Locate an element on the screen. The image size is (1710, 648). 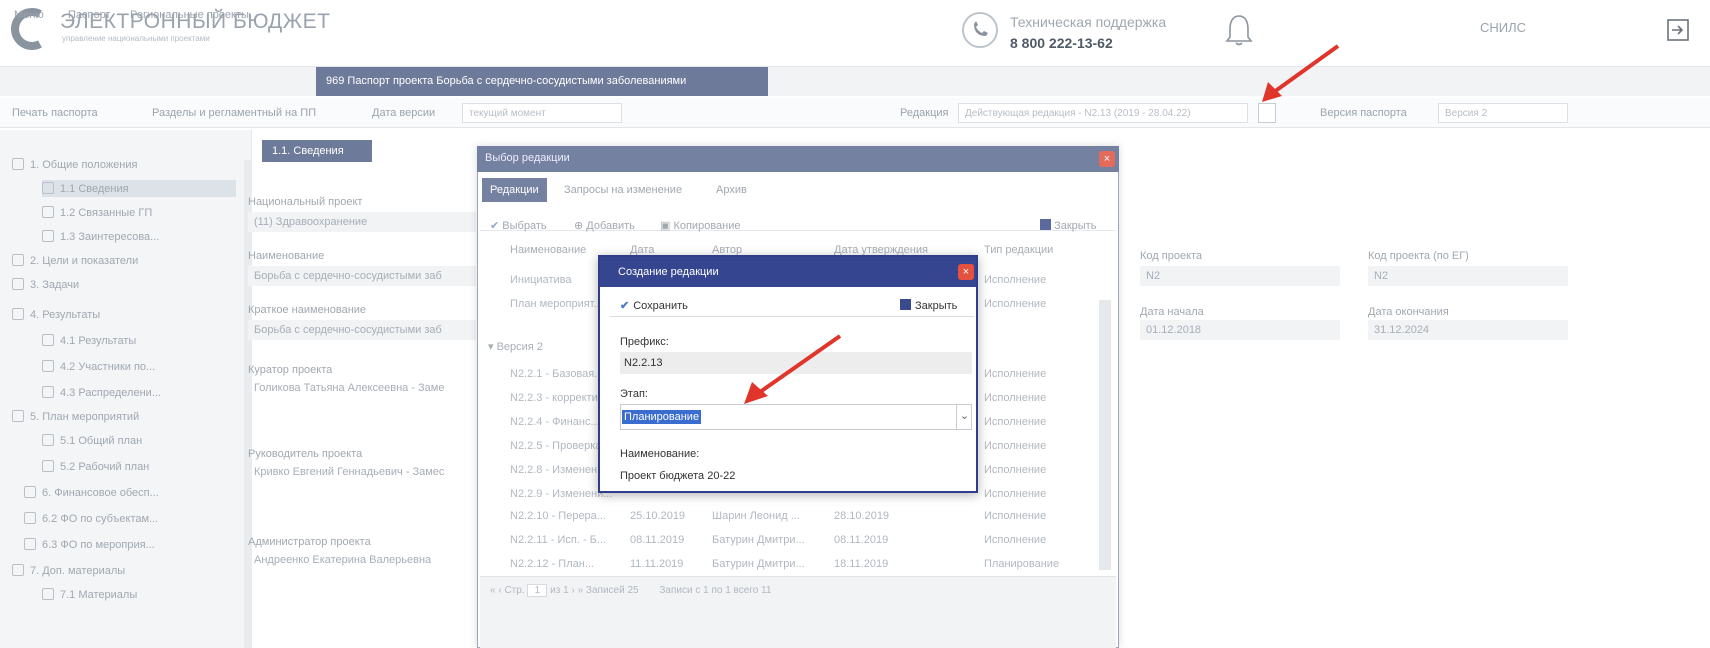
group-version: ▾ Версия 2 is located at coordinates (515, 346).